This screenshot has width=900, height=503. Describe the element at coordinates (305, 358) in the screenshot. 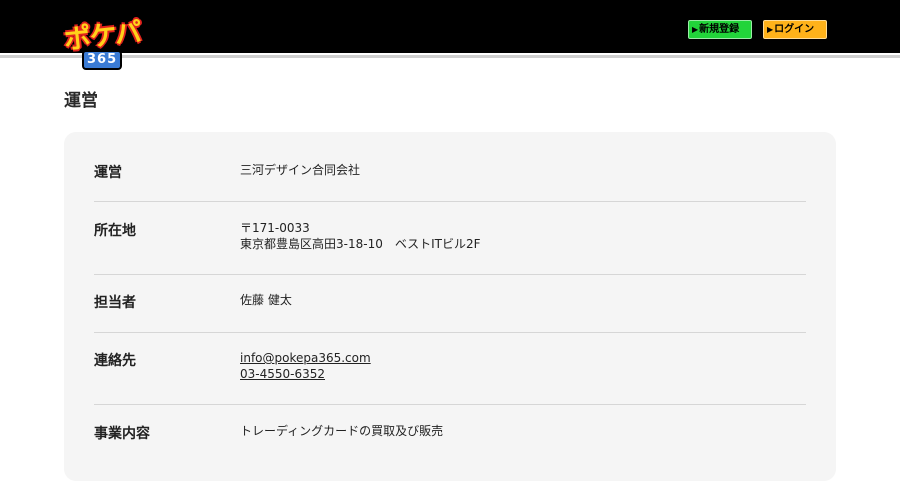

I see `email-link: info@pokepa365.com` at that location.